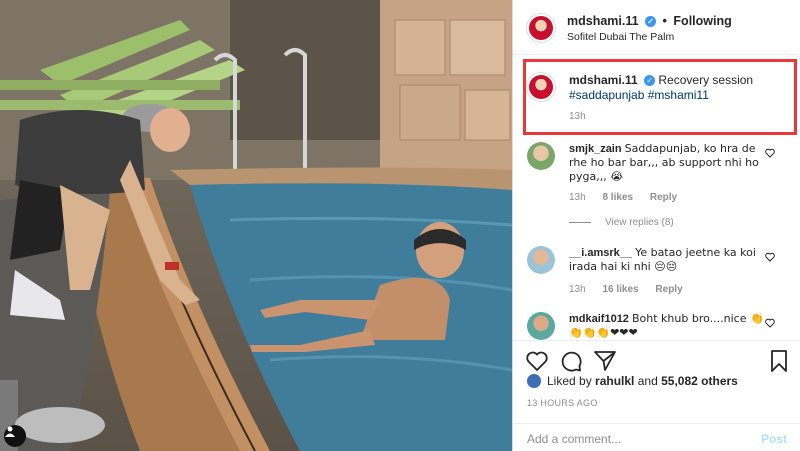 The height and width of the screenshot is (451, 800). Describe the element at coordinates (614, 381) in the screenshot. I see `liker-username: rahulkl` at that location.